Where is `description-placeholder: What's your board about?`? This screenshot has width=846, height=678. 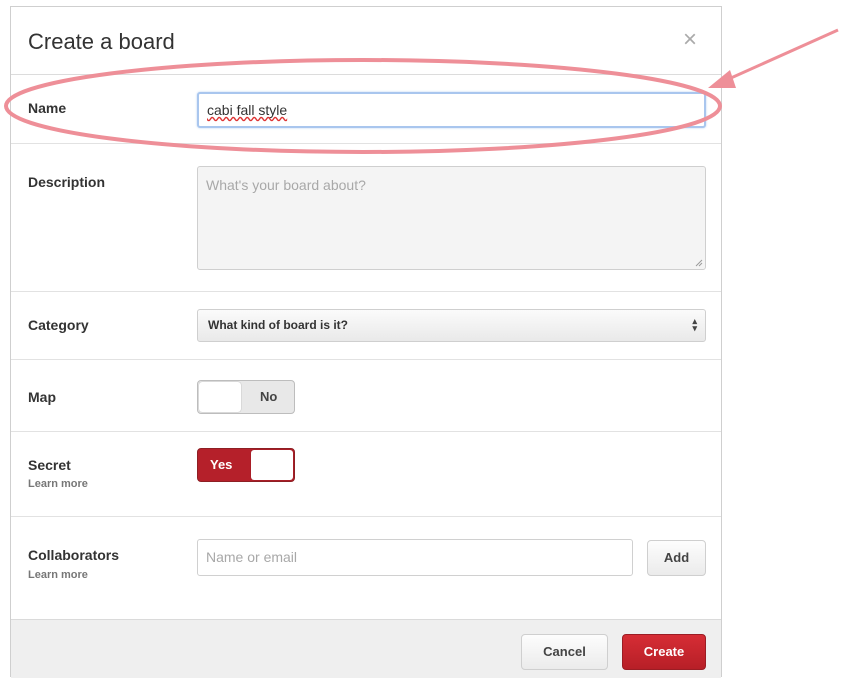
description-placeholder: What's your board about? is located at coordinates (286, 185).